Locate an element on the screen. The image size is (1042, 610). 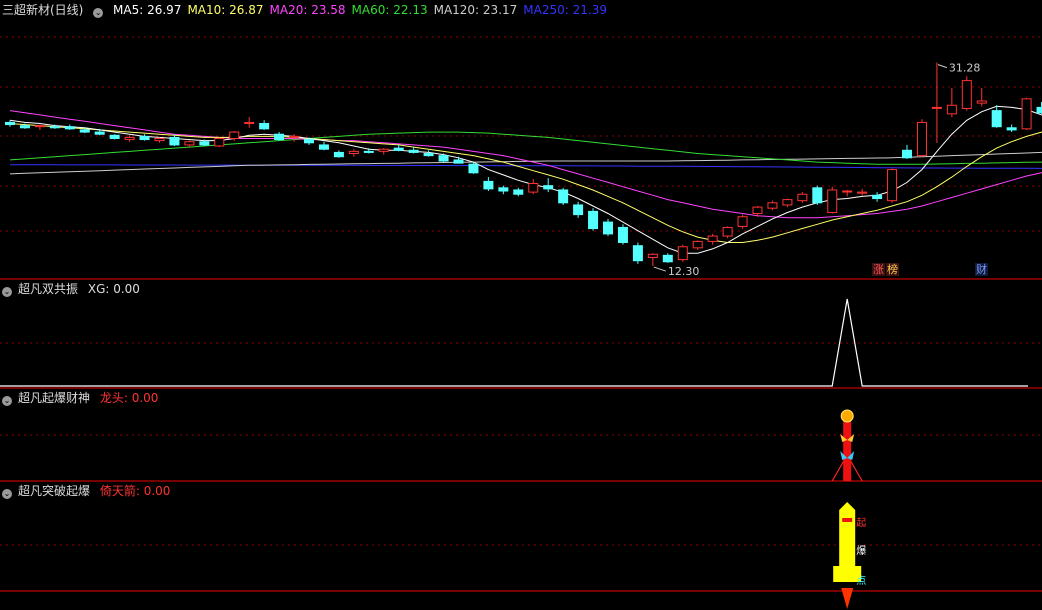
xg-signal-line is located at coordinates (514, 342).